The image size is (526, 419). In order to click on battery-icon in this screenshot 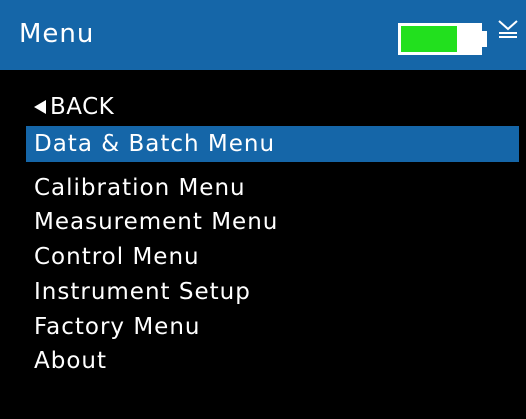, I will do `click(440, 39)`.